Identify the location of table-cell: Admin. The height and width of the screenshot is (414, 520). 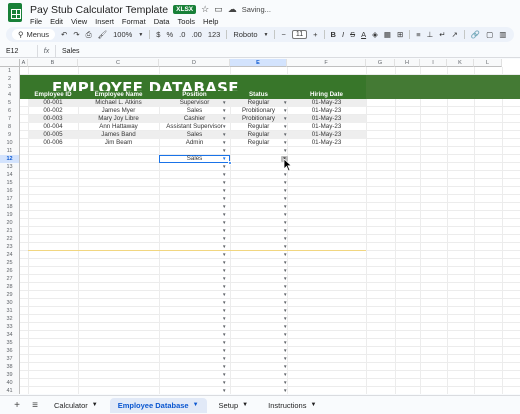
(194, 143).